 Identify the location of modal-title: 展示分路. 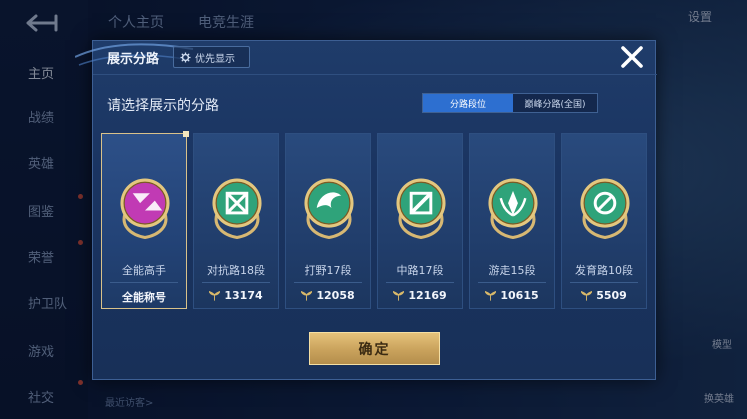
(133, 59).